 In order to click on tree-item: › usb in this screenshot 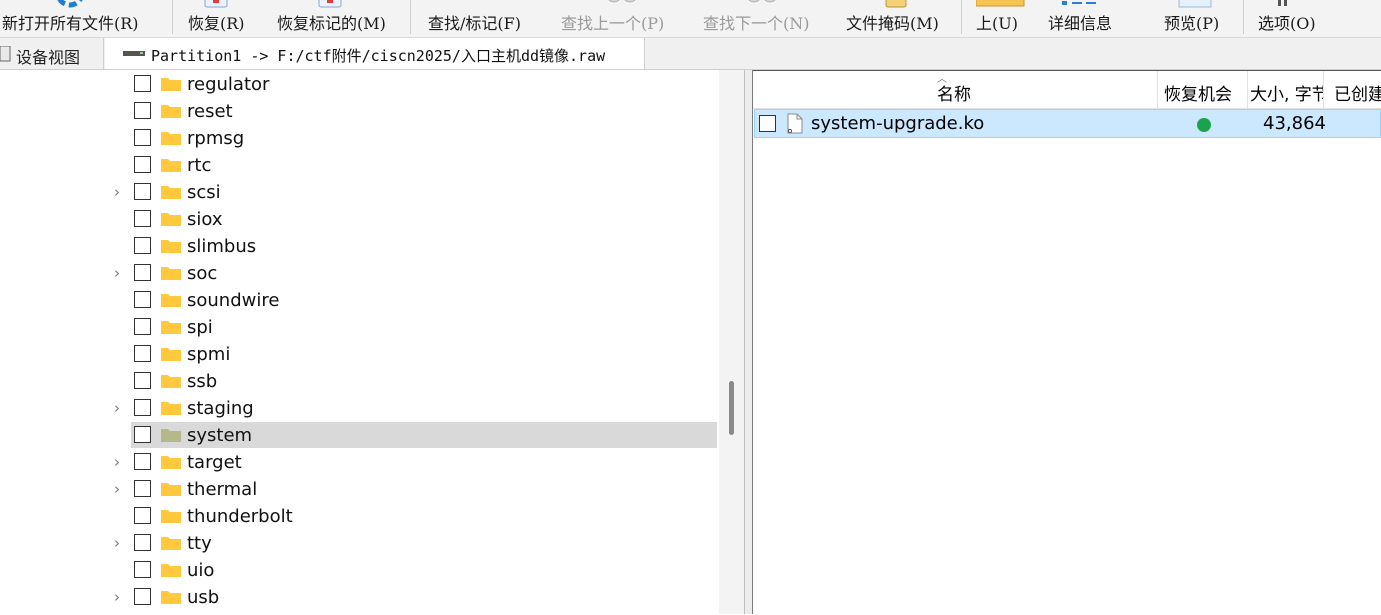, I will do `click(359, 597)`.